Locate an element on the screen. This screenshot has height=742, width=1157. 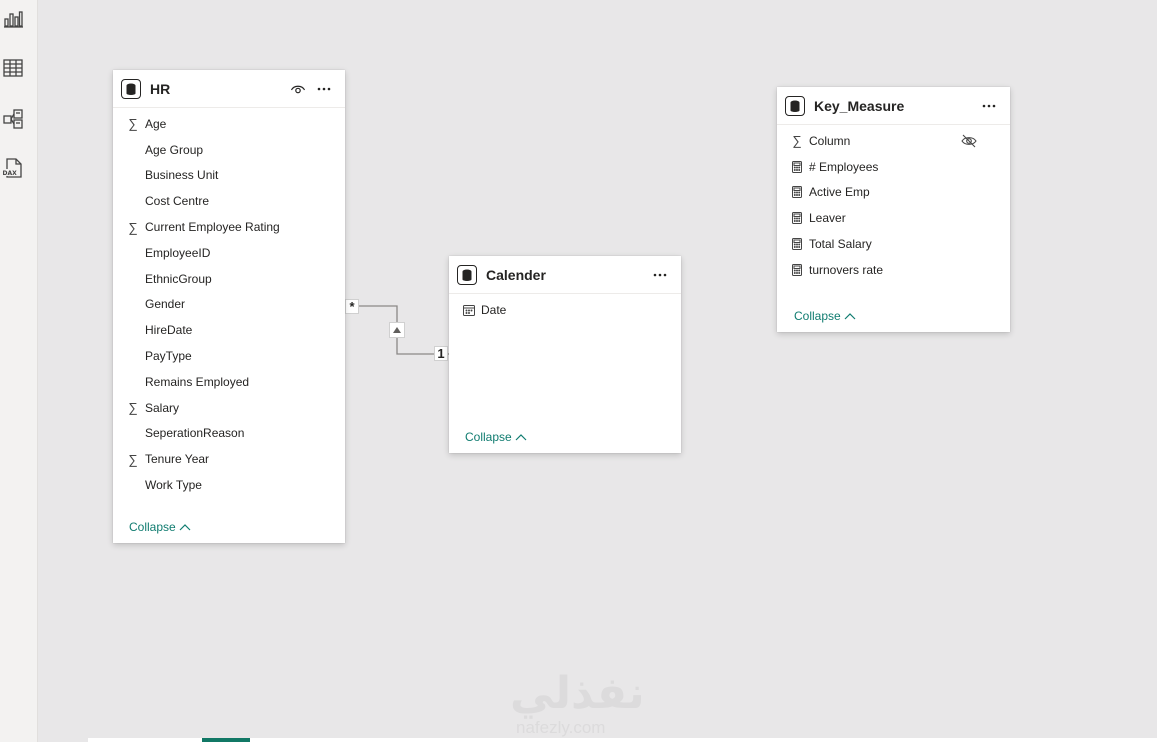
field-row: Gender is located at coordinates (235, 305).